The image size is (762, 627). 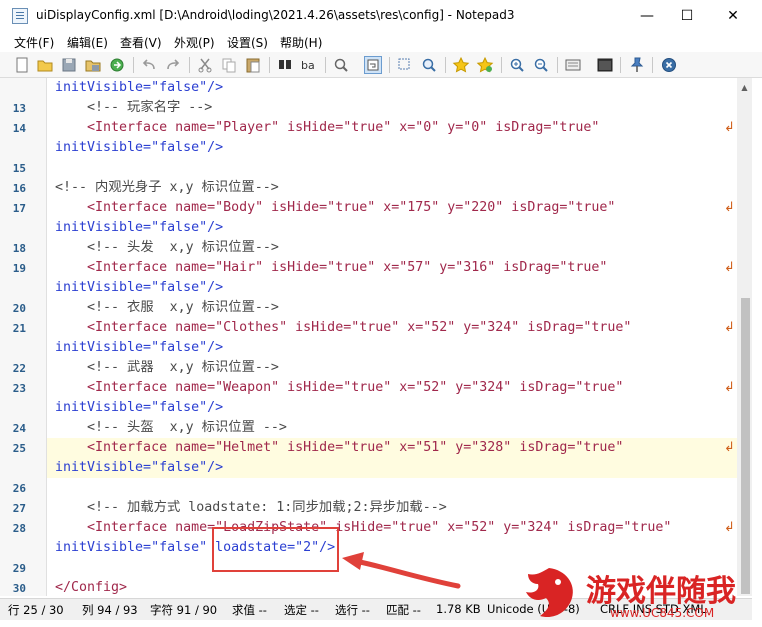 I want to click on close-doc-icon, so click(x=669, y=65).